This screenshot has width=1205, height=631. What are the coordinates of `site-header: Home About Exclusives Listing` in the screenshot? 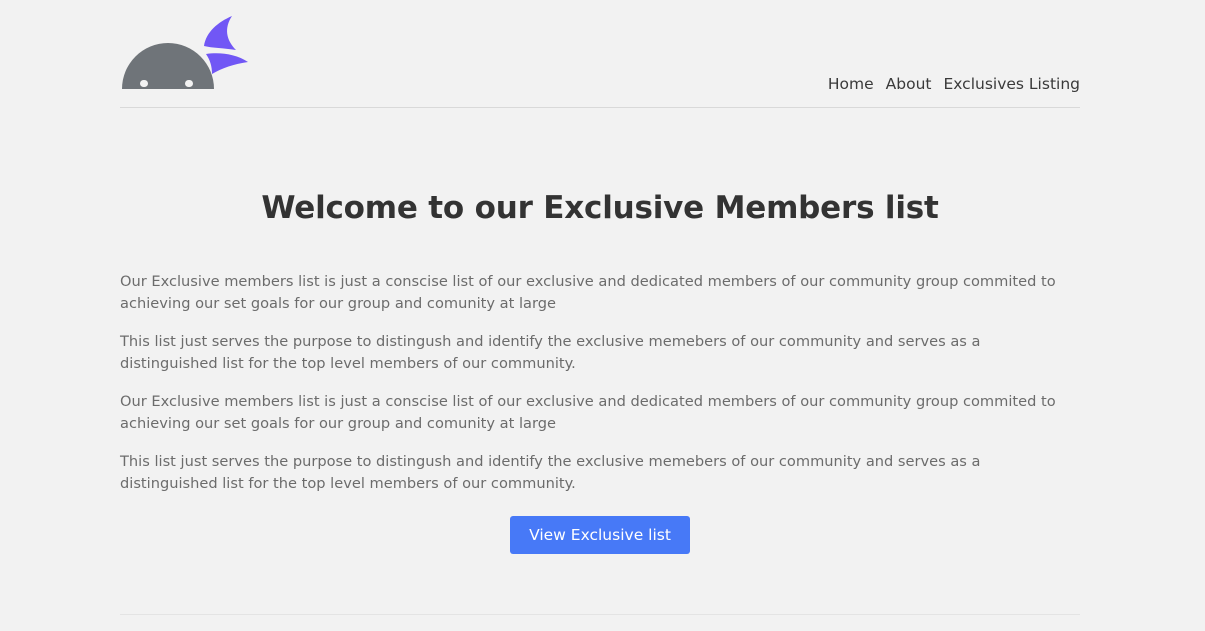 It's located at (600, 54).